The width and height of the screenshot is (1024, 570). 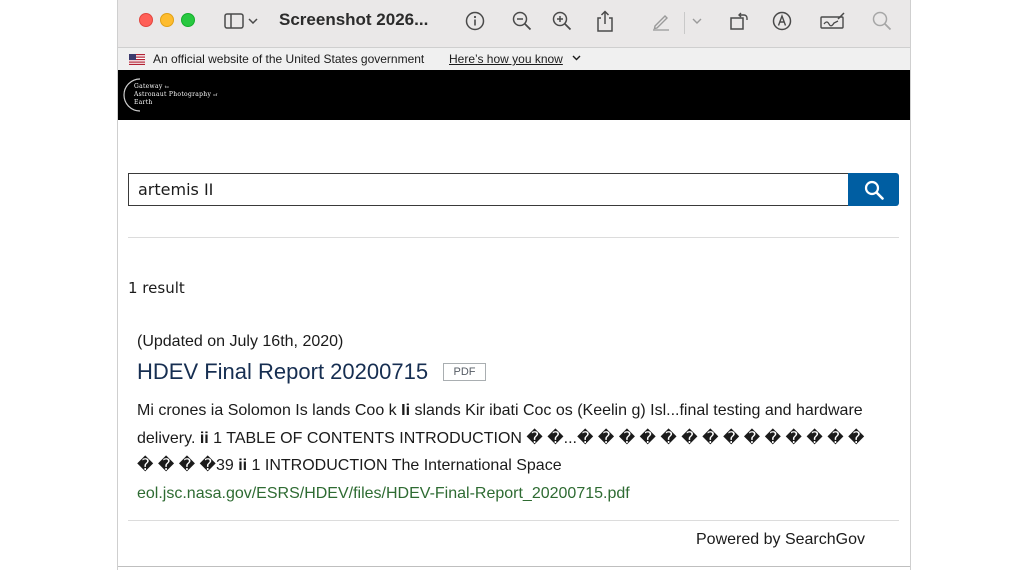 I want to click on search-button, so click(x=873, y=189).